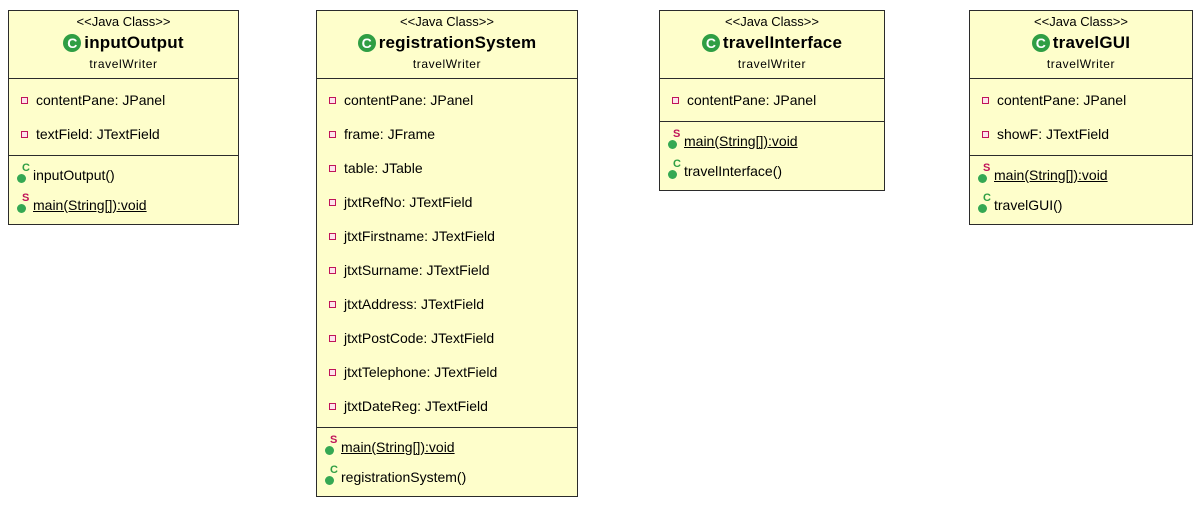 The width and height of the screenshot is (1201, 531). I want to click on class-header: <<Java Class>> CinputOutput travelWriter, so click(123, 45).